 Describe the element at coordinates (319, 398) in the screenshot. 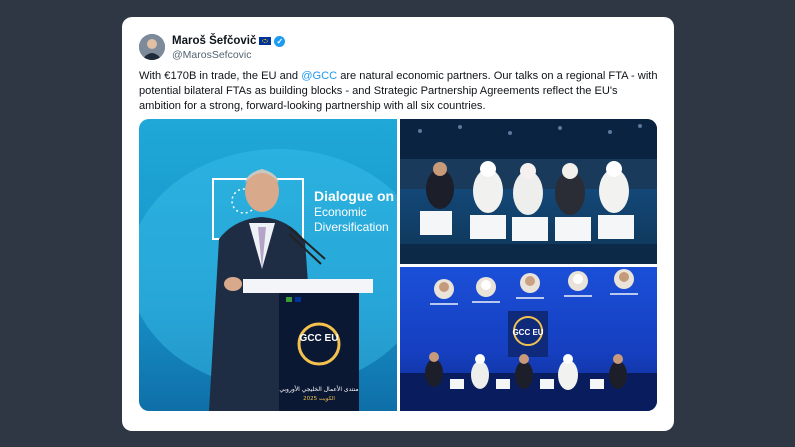

I see `podium-arabic-sub: الكويت 2025` at that location.